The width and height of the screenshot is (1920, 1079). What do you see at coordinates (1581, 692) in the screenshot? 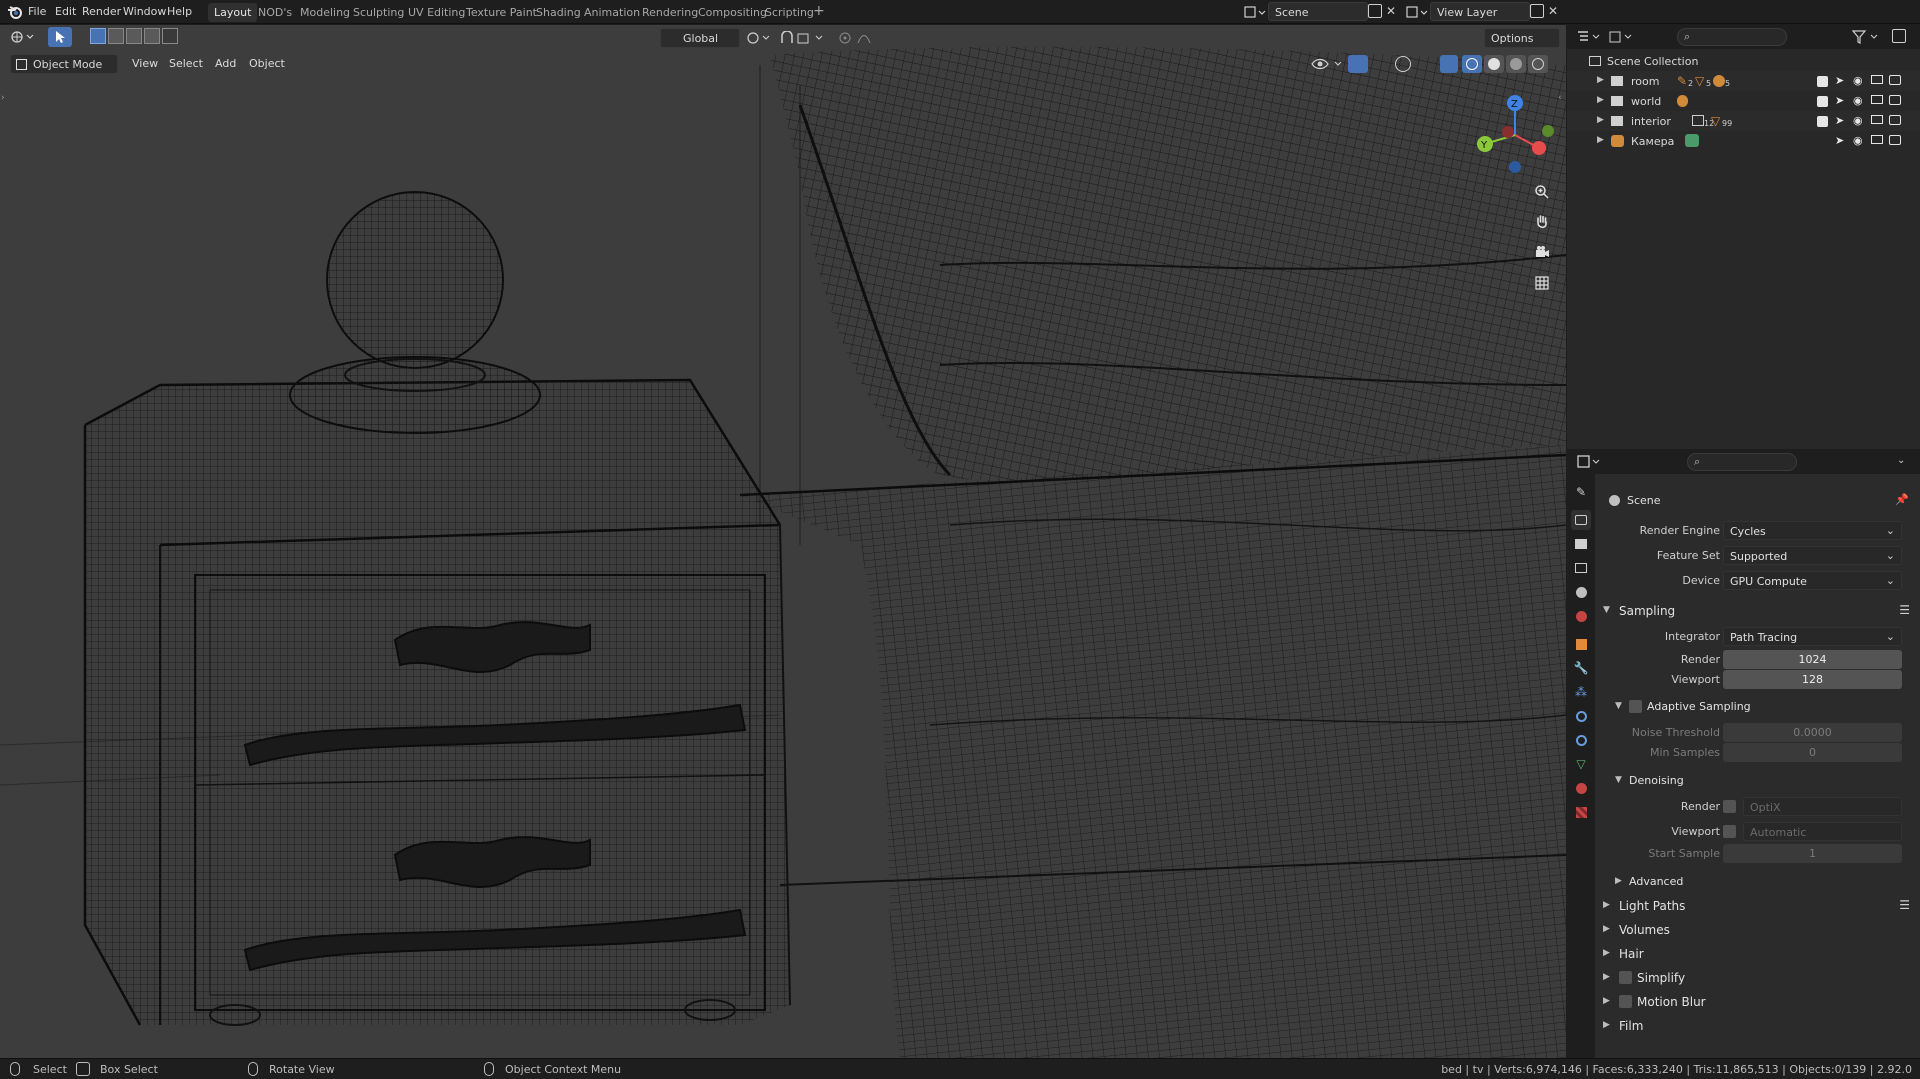
I see `tab-particles-icon: ⁂` at bounding box center [1581, 692].